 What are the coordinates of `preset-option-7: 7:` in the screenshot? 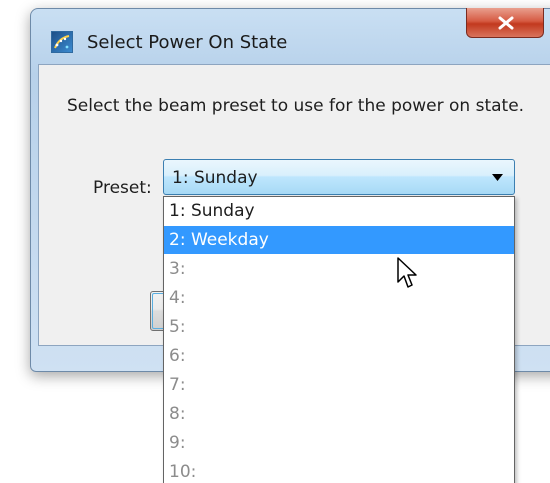 It's located at (339, 385).